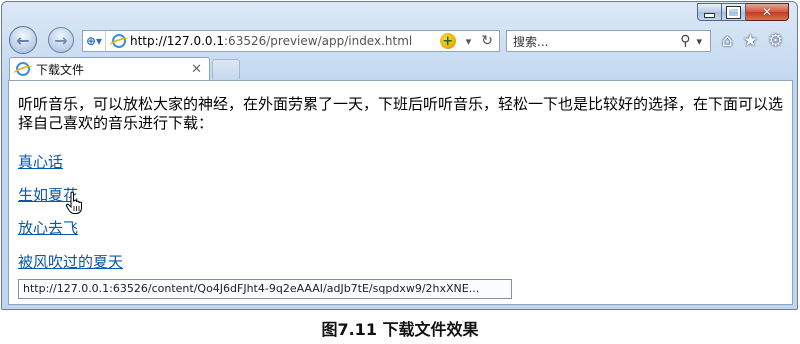 The width and height of the screenshot is (800, 344). What do you see at coordinates (775, 41) in the screenshot?
I see `gear-icon: ⚙` at bounding box center [775, 41].